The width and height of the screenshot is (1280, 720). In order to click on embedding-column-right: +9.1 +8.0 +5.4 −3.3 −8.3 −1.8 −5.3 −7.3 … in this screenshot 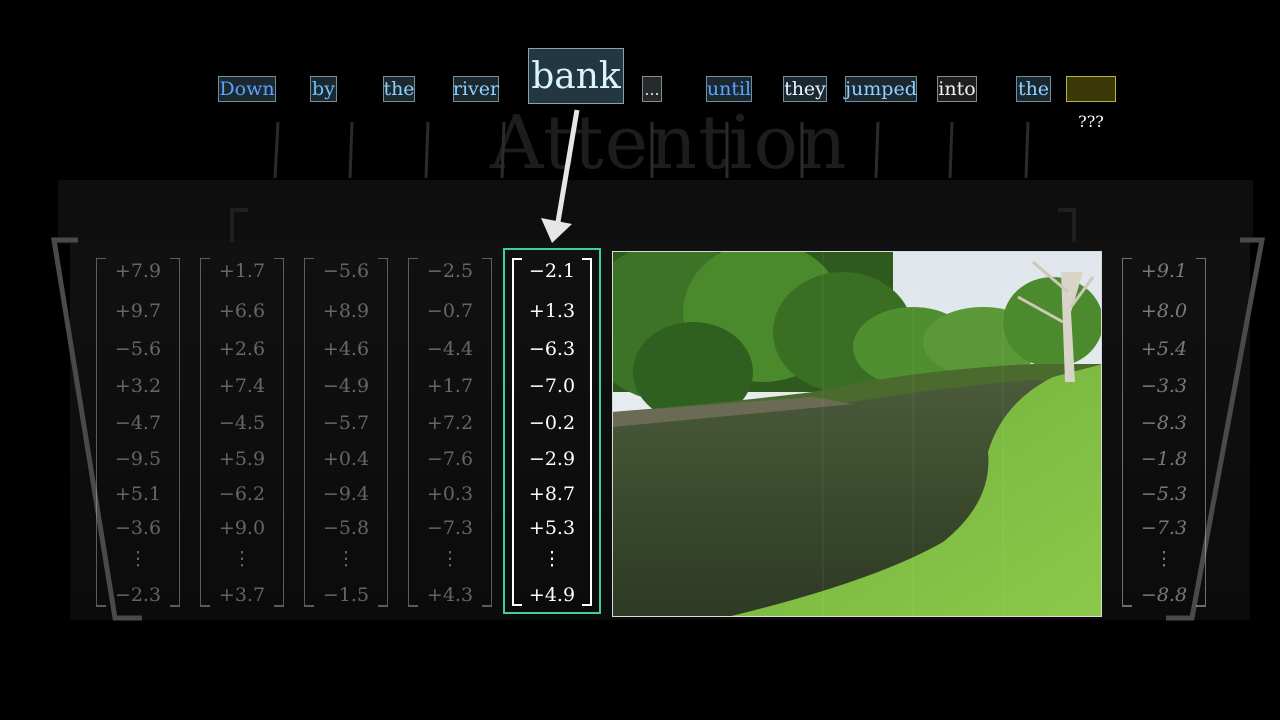, I will do `click(1164, 433)`.